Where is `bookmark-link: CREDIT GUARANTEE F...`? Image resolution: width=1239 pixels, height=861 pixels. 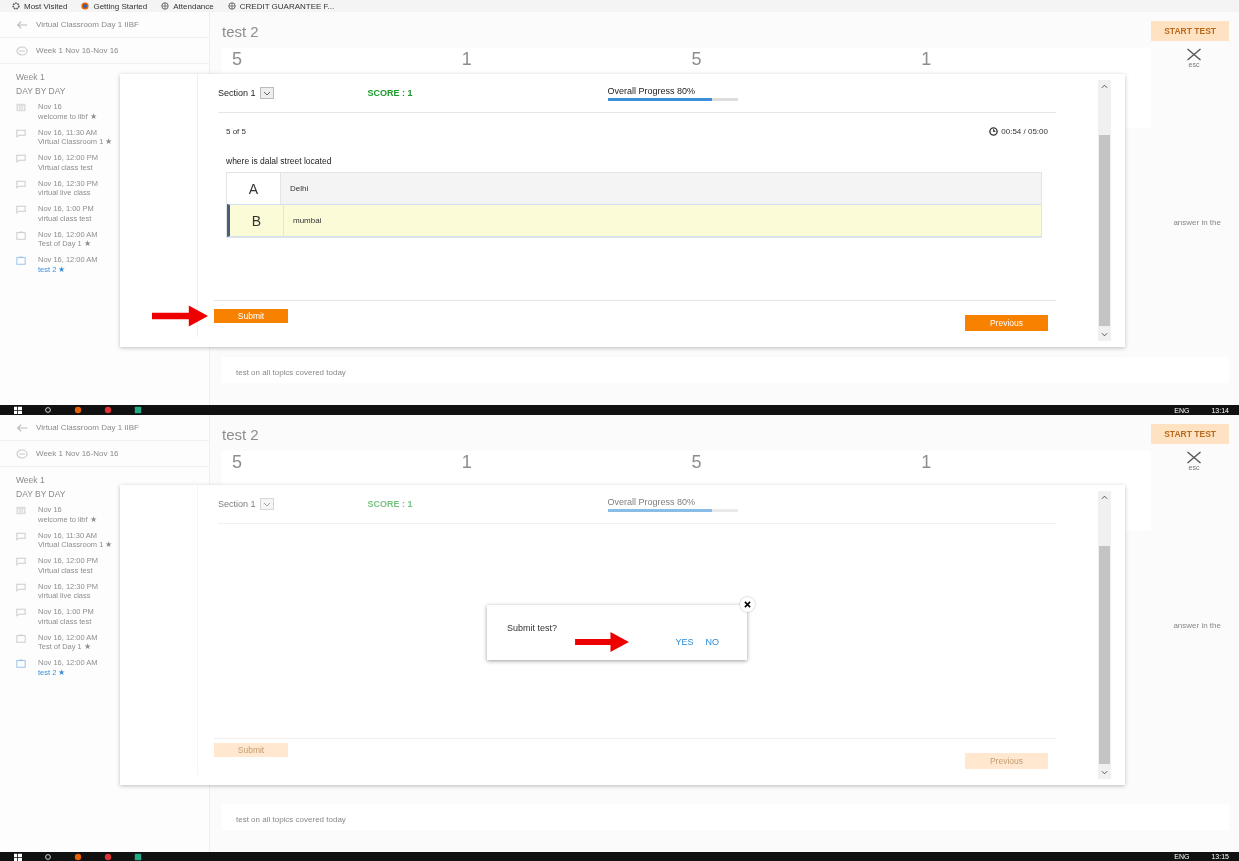
bookmark-link: CREDIT GUARANTEE F... is located at coordinates (281, 6).